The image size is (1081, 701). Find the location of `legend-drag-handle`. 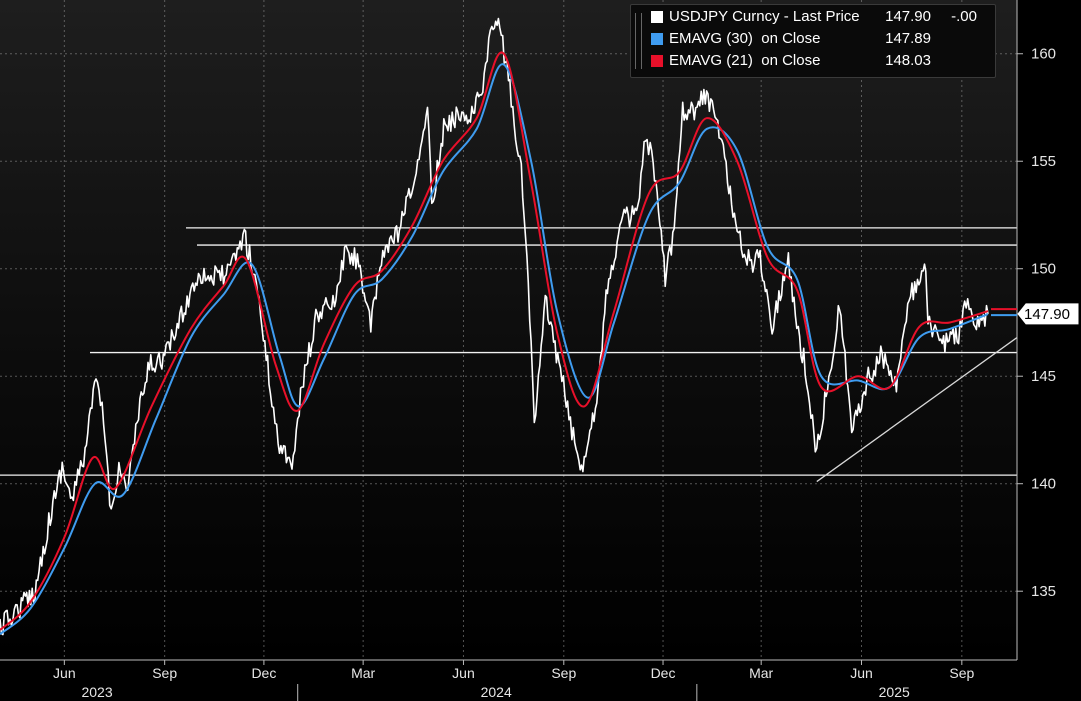

legend-drag-handle is located at coordinates (638, 41).